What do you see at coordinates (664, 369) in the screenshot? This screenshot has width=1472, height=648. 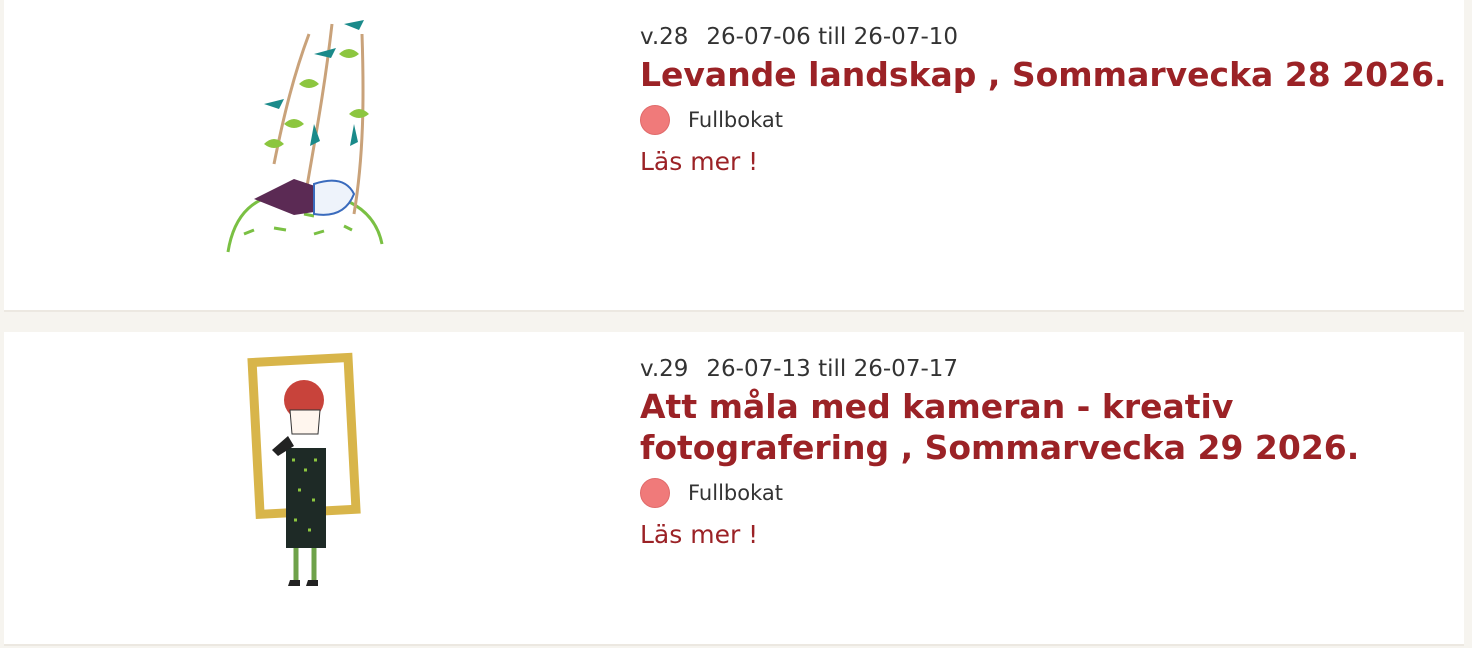 I see `week-number: v.29` at bounding box center [664, 369].